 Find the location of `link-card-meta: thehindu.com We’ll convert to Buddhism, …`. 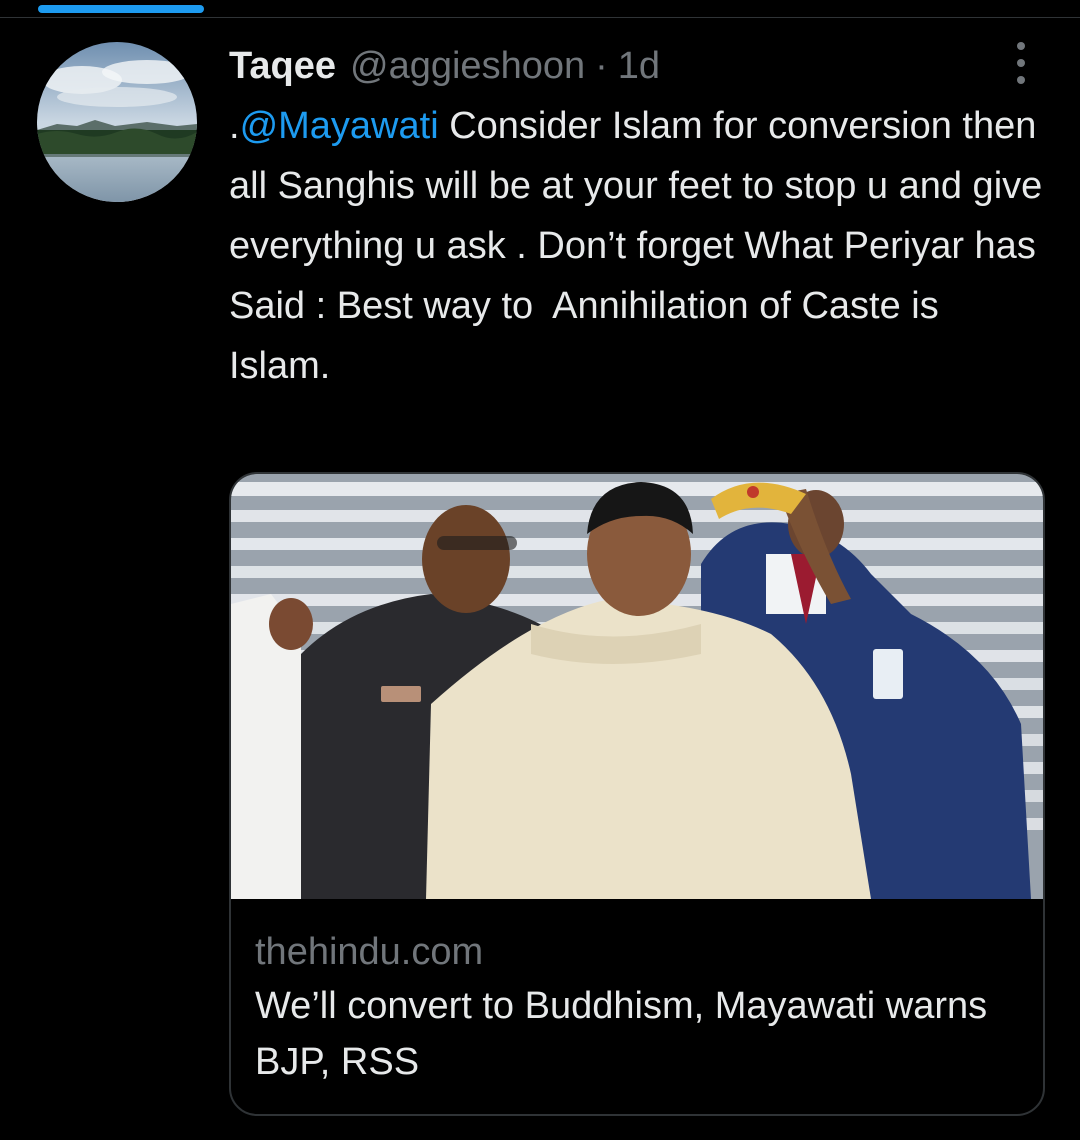

link-card-meta: thehindu.com We’ll convert to Buddhism, … is located at coordinates (640, 1008).